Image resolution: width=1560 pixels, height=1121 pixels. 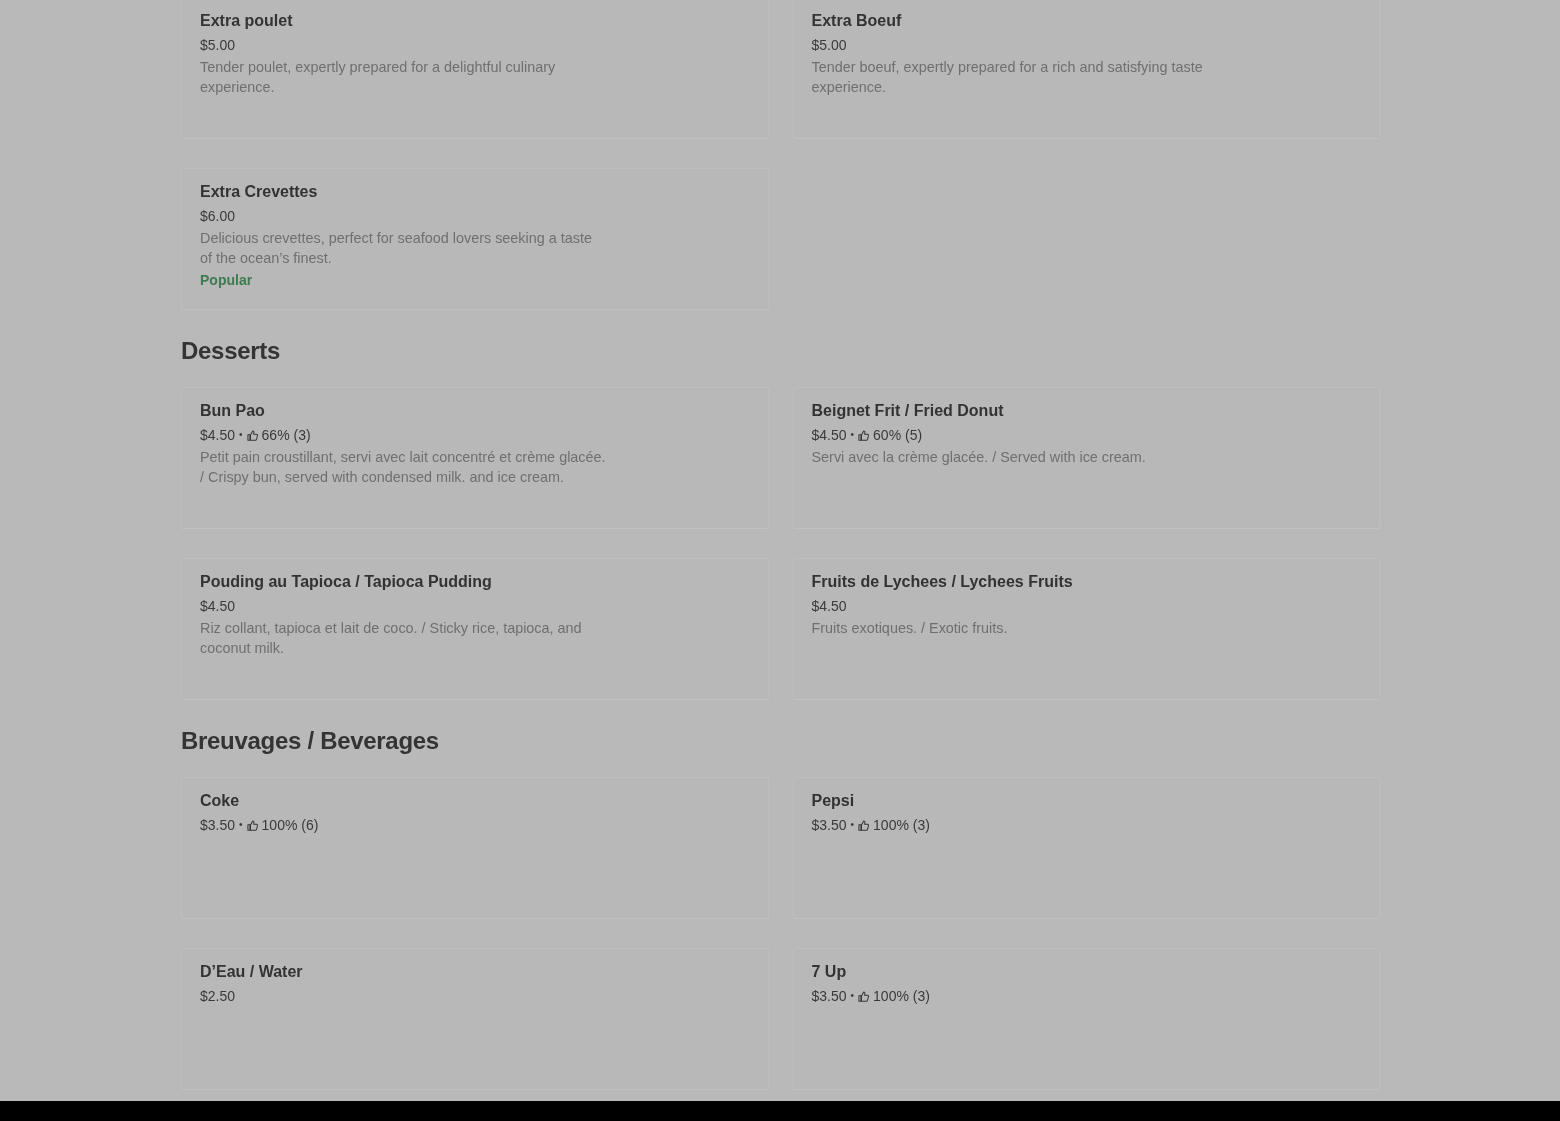 I want to click on item-name: D’Eau / Water, so click(x=252, y=972).